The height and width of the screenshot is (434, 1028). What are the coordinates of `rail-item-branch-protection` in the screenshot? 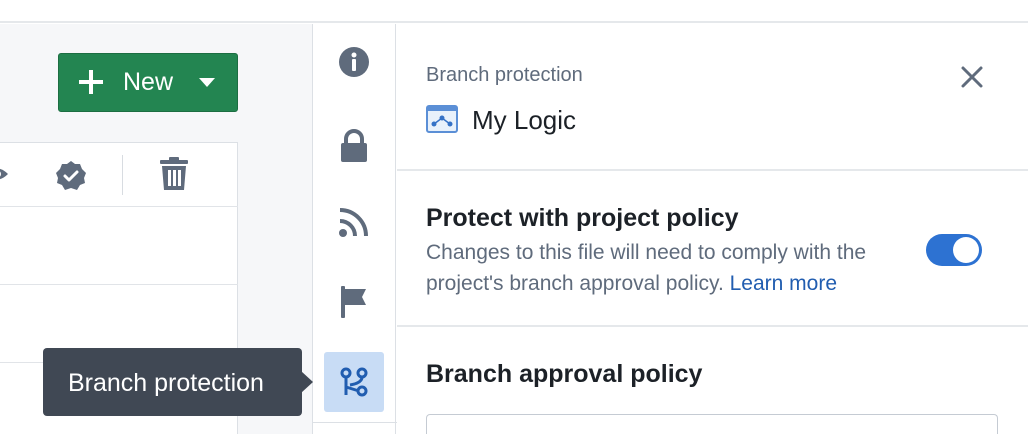 It's located at (354, 382).